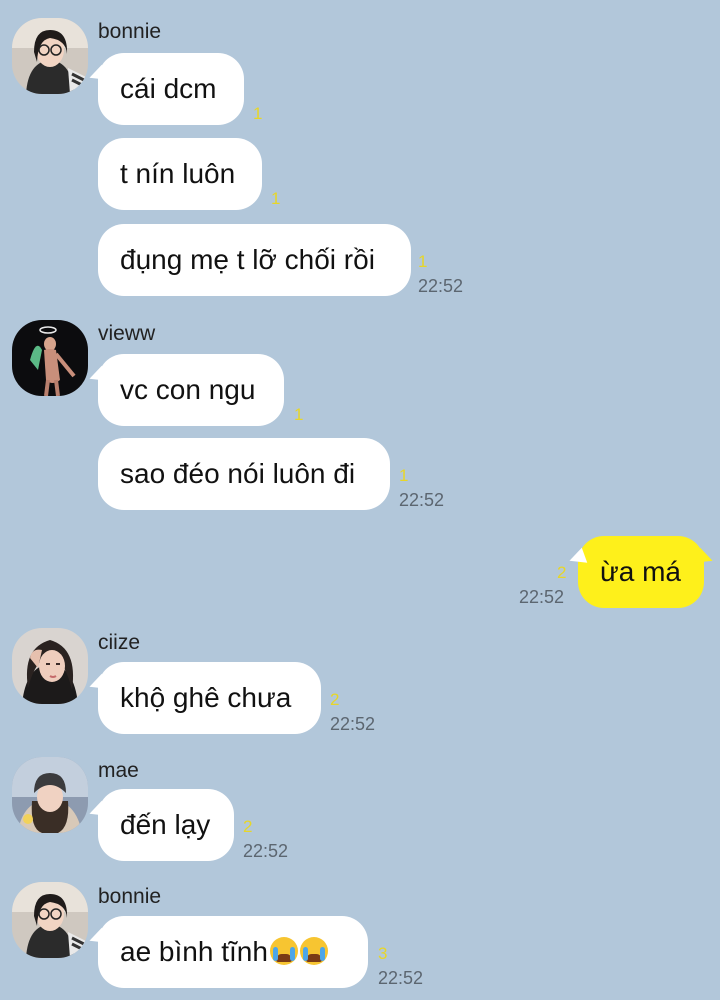 This screenshot has width=720, height=1000. Describe the element at coordinates (254, 260) in the screenshot. I see `message-bubble: đụng mẹ t lỡ chối rồi` at that location.